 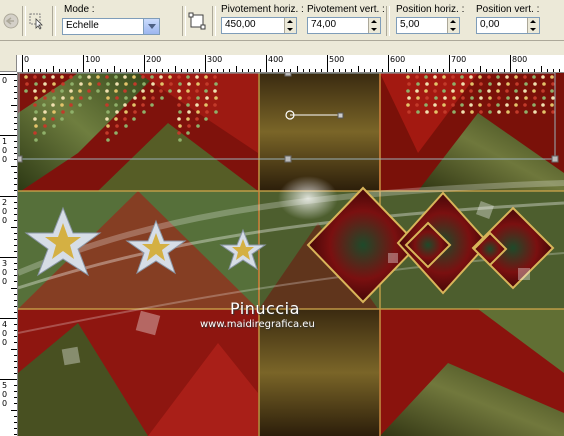 I want to click on pivot-v-input: 74,00, so click(x=344, y=25).